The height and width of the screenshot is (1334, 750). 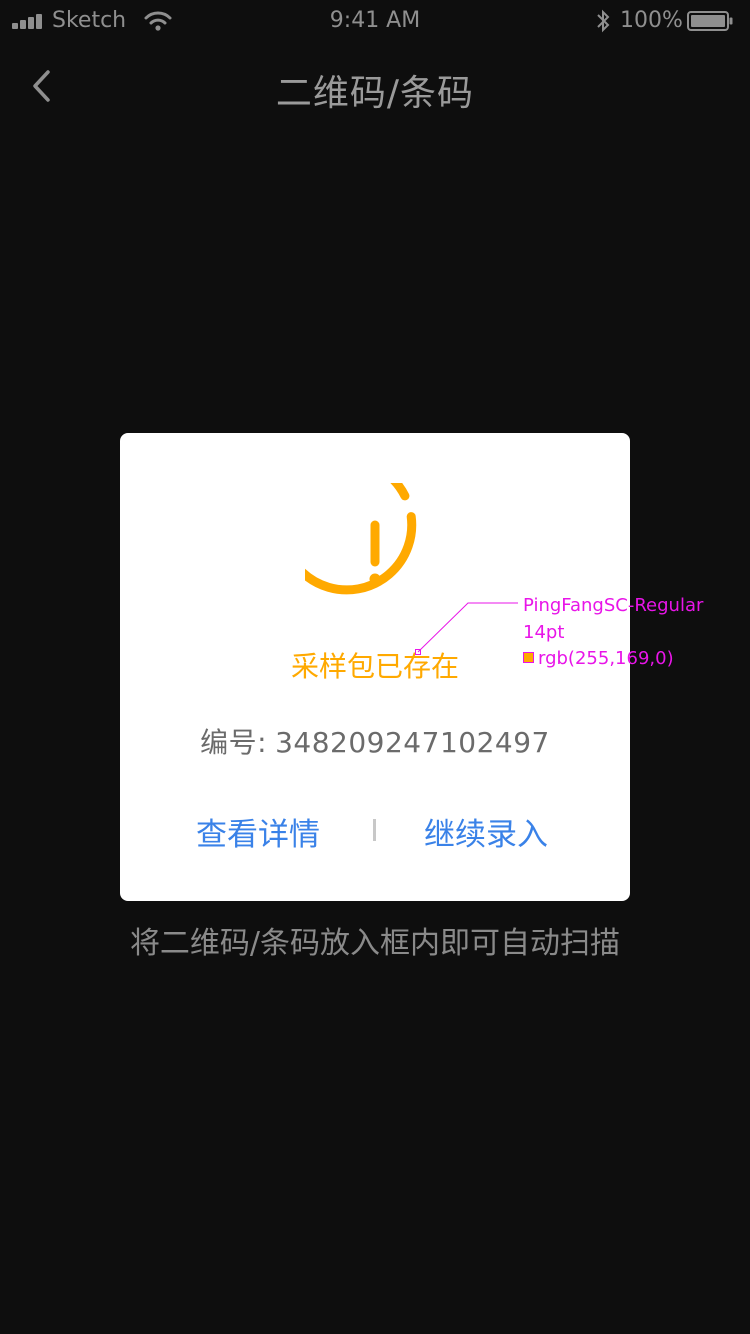 What do you see at coordinates (528, 657) in the screenshot?
I see `annotation-color-swatch` at bounding box center [528, 657].